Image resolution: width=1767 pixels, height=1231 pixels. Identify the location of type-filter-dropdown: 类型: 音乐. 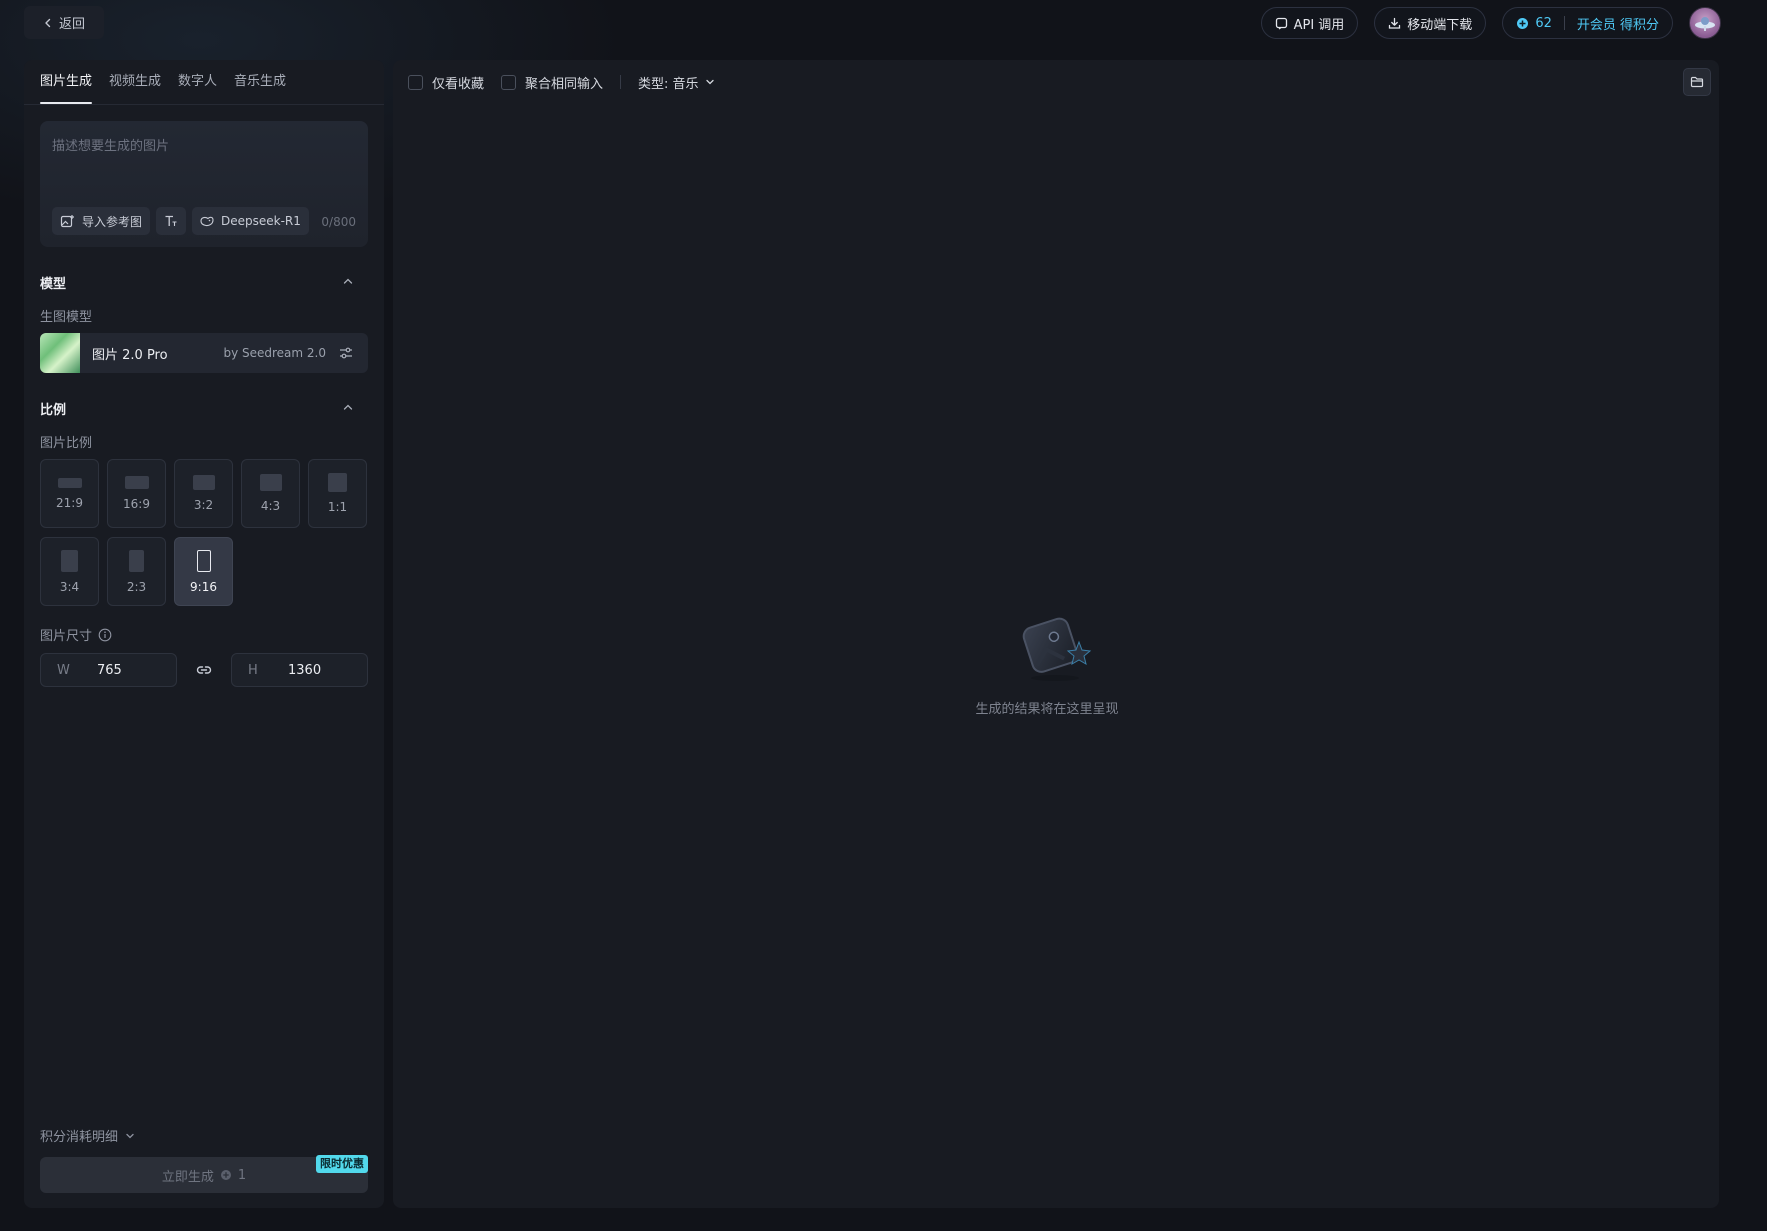
(677, 82).